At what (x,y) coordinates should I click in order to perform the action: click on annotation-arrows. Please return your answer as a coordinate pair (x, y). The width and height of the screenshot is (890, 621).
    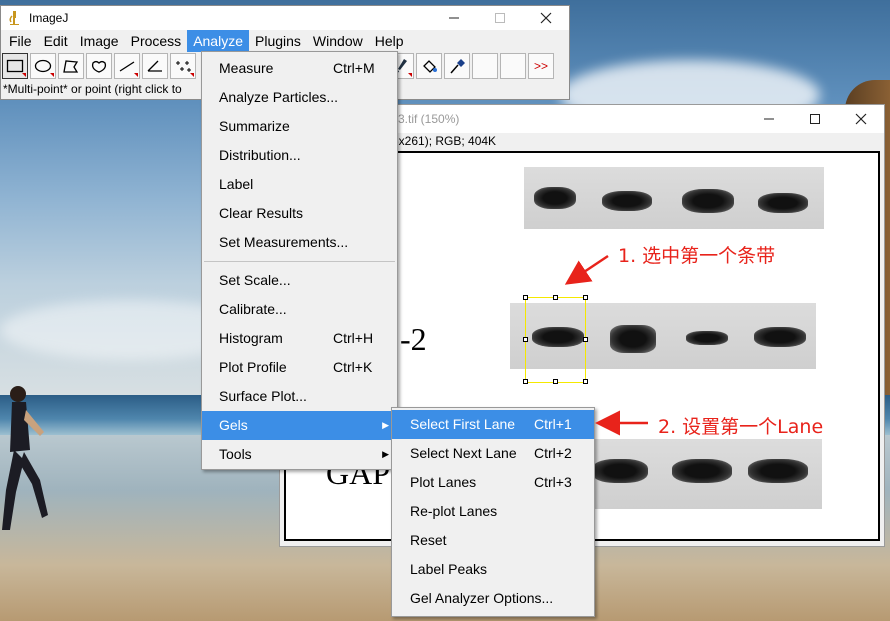
    Looking at the image, I should click on (606, 345).